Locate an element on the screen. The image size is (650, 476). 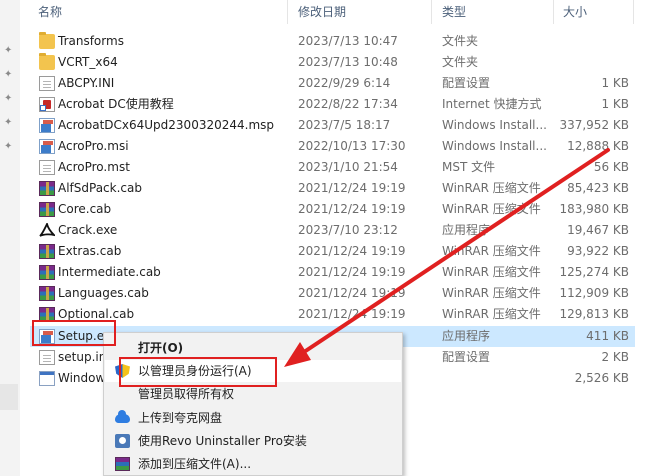
column-name: 名称 is located at coordinates (50, 12).